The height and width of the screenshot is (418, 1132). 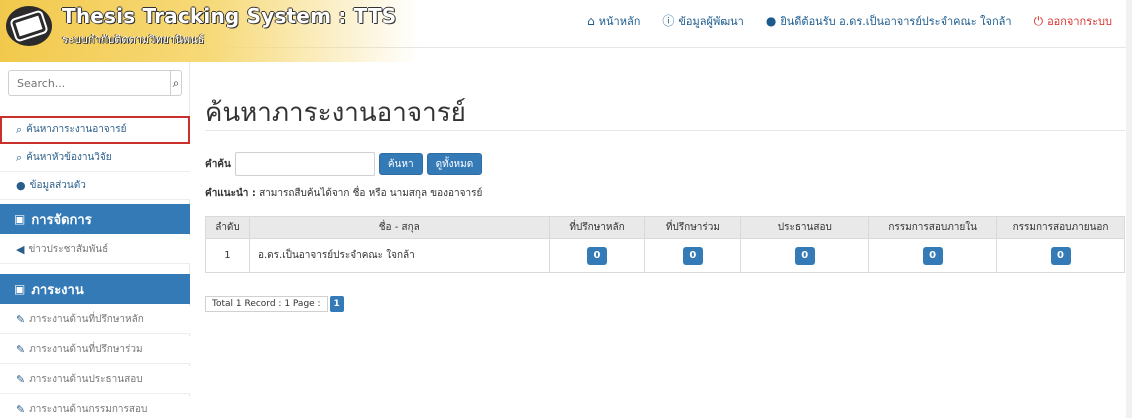 I want to click on brand-subtitle: ระบบกำกับติดตามวิทยานิพนธ์, so click(x=133, y=39).